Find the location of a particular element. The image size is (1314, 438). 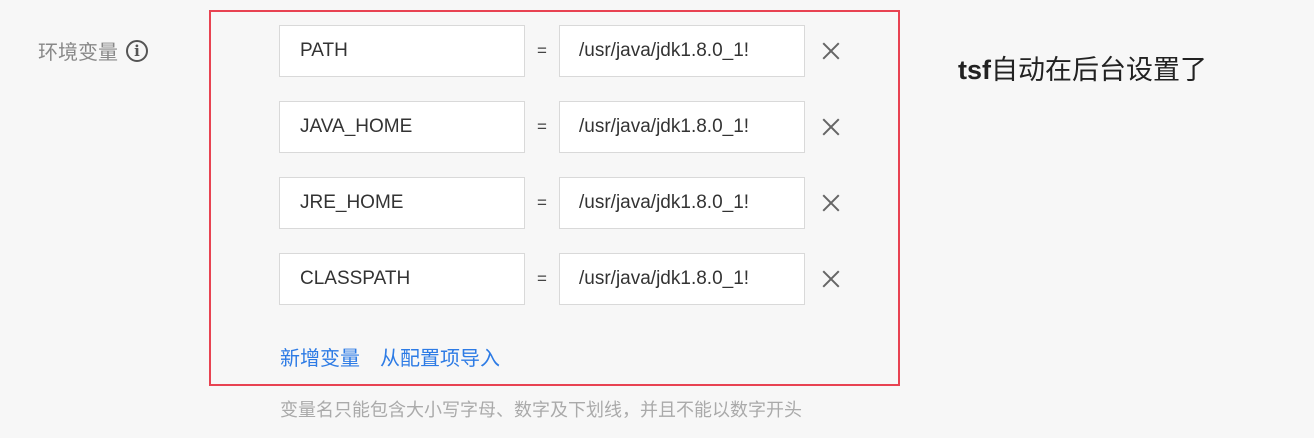

import-from-config-link: 从配置项导入 is located at coordinates (440, 356).